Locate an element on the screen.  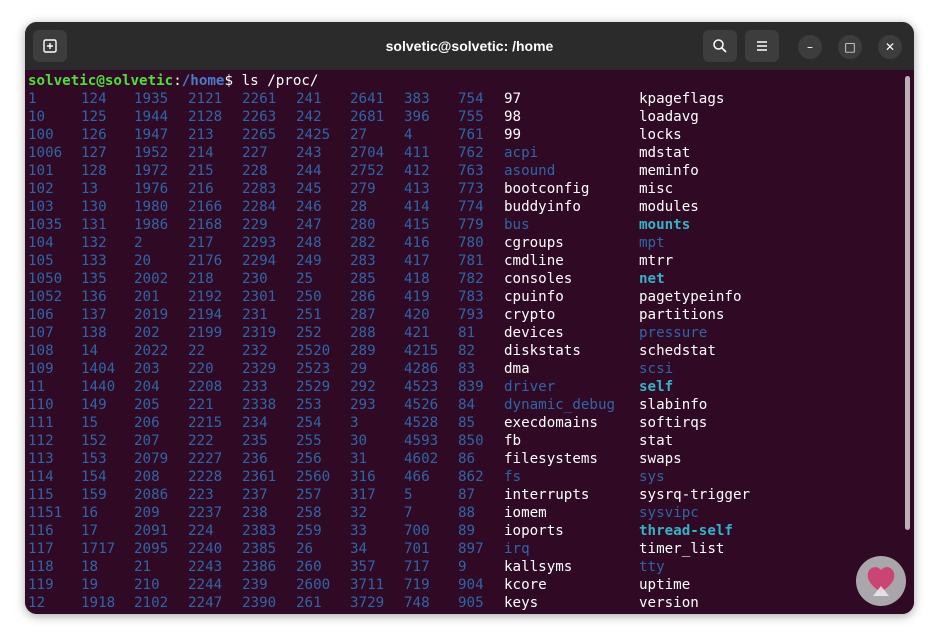
listing-entry: 2425 is located at coordinates (313, 135).